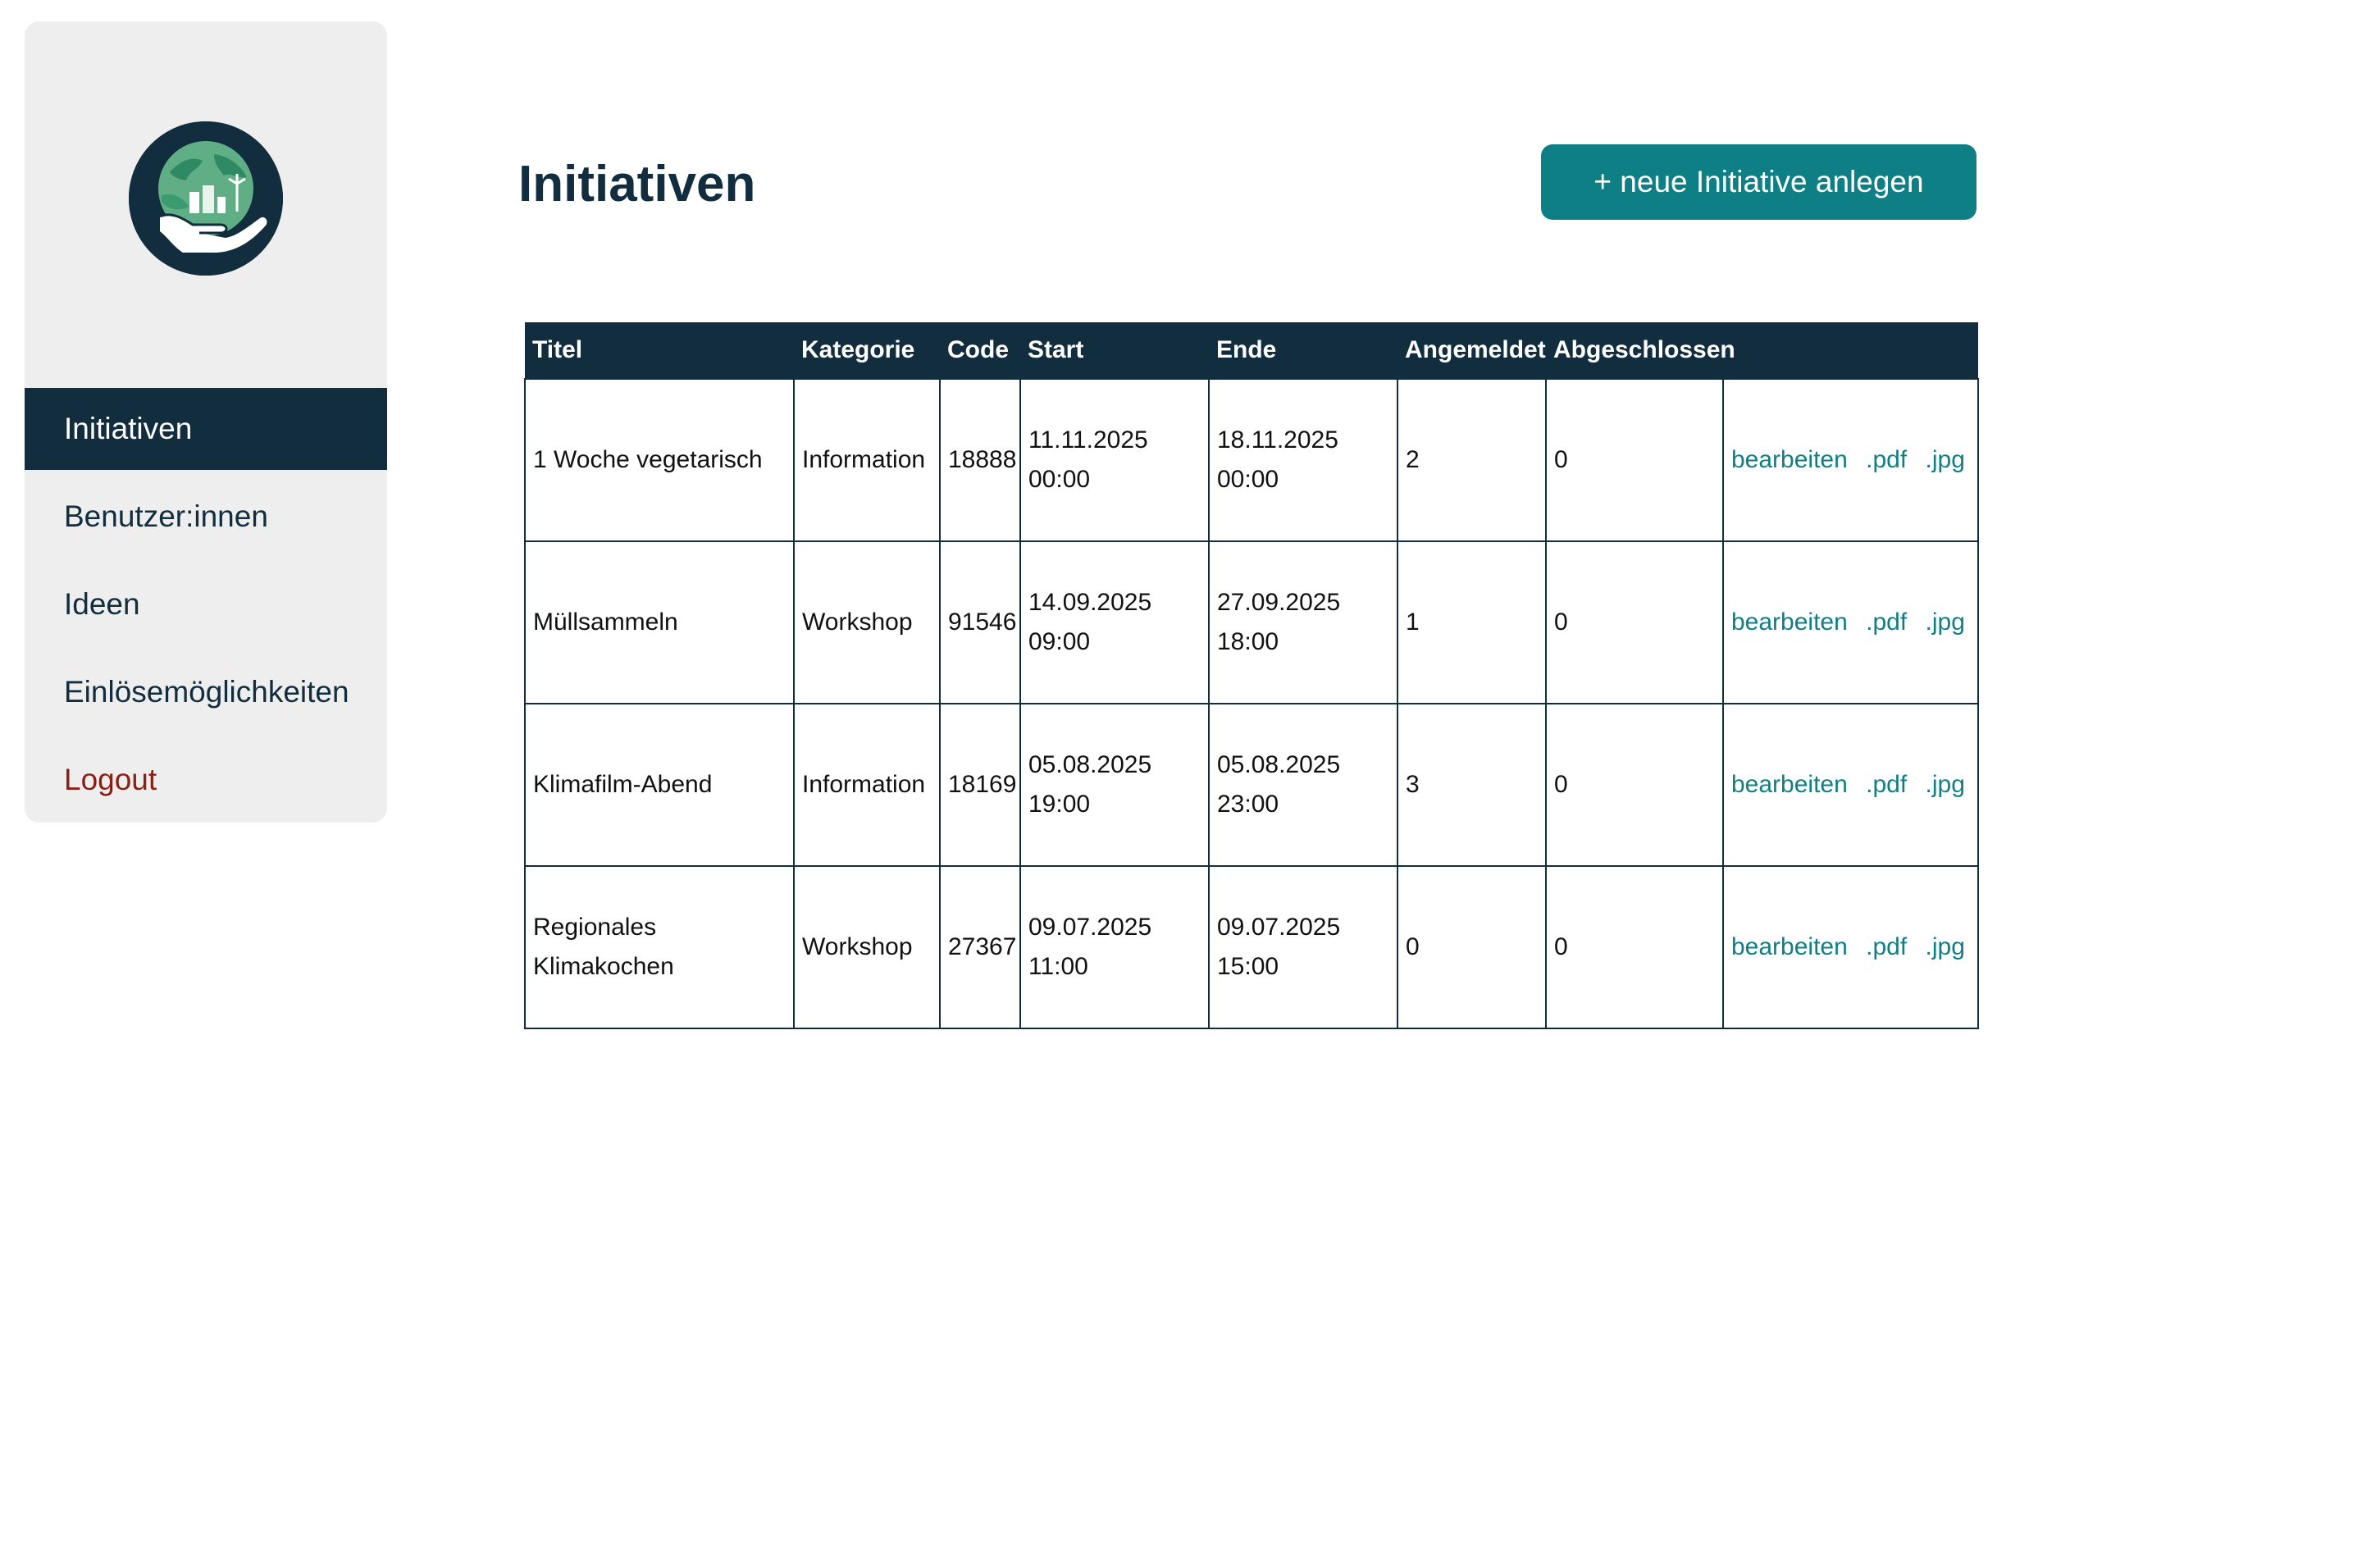 Image resolution: width=2380 pixels, height=1550 pixels. I want to click on start-date: 11.11.2025, so click(1088, 440).